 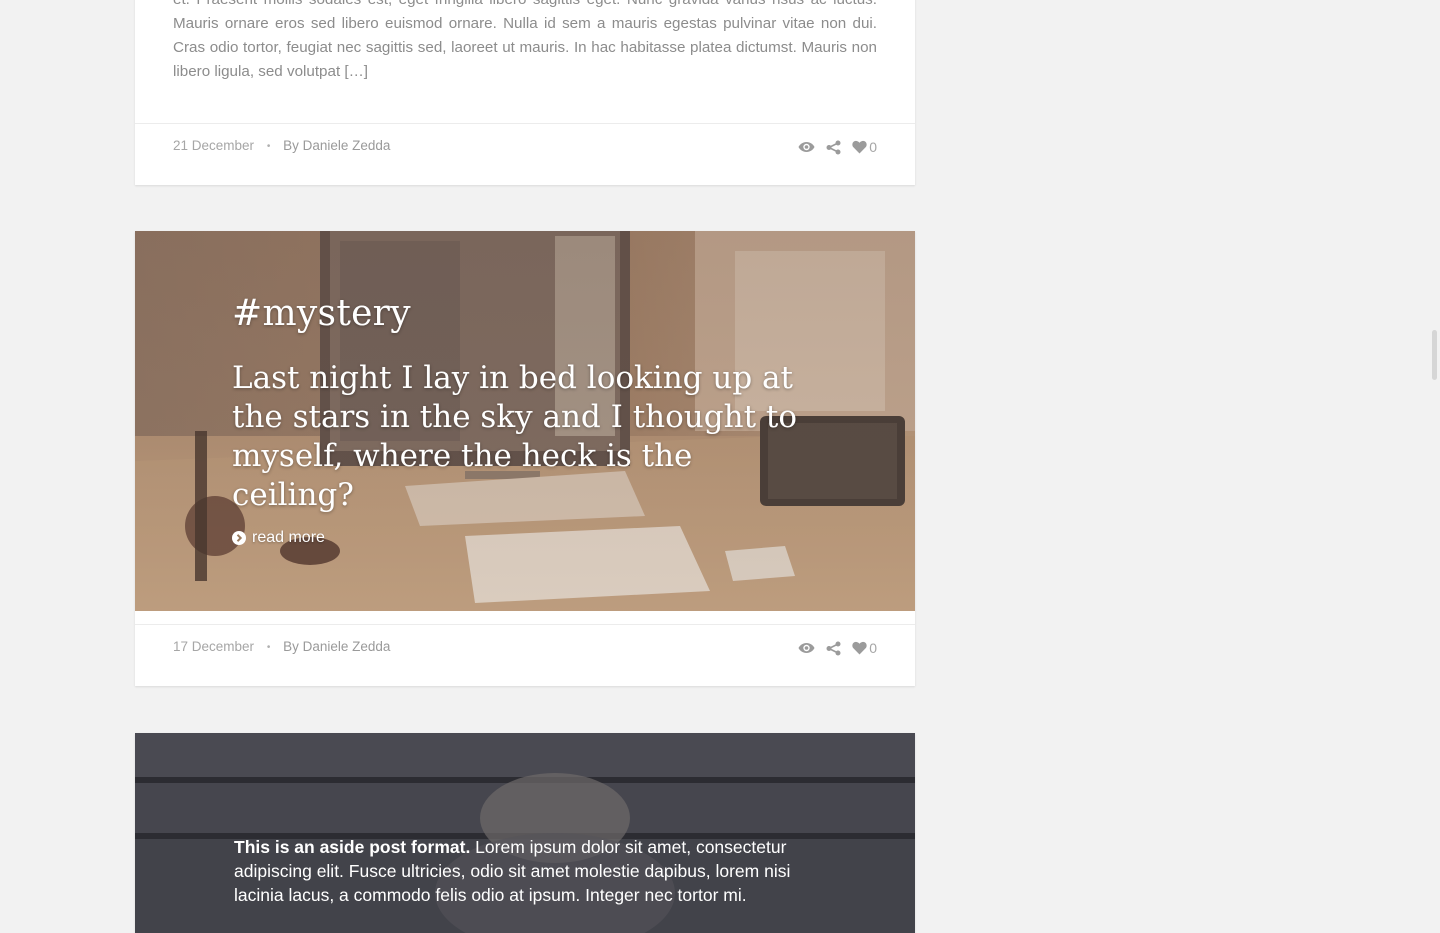 I want to click on post-tag: #mystery, so click(x=321, y=313).